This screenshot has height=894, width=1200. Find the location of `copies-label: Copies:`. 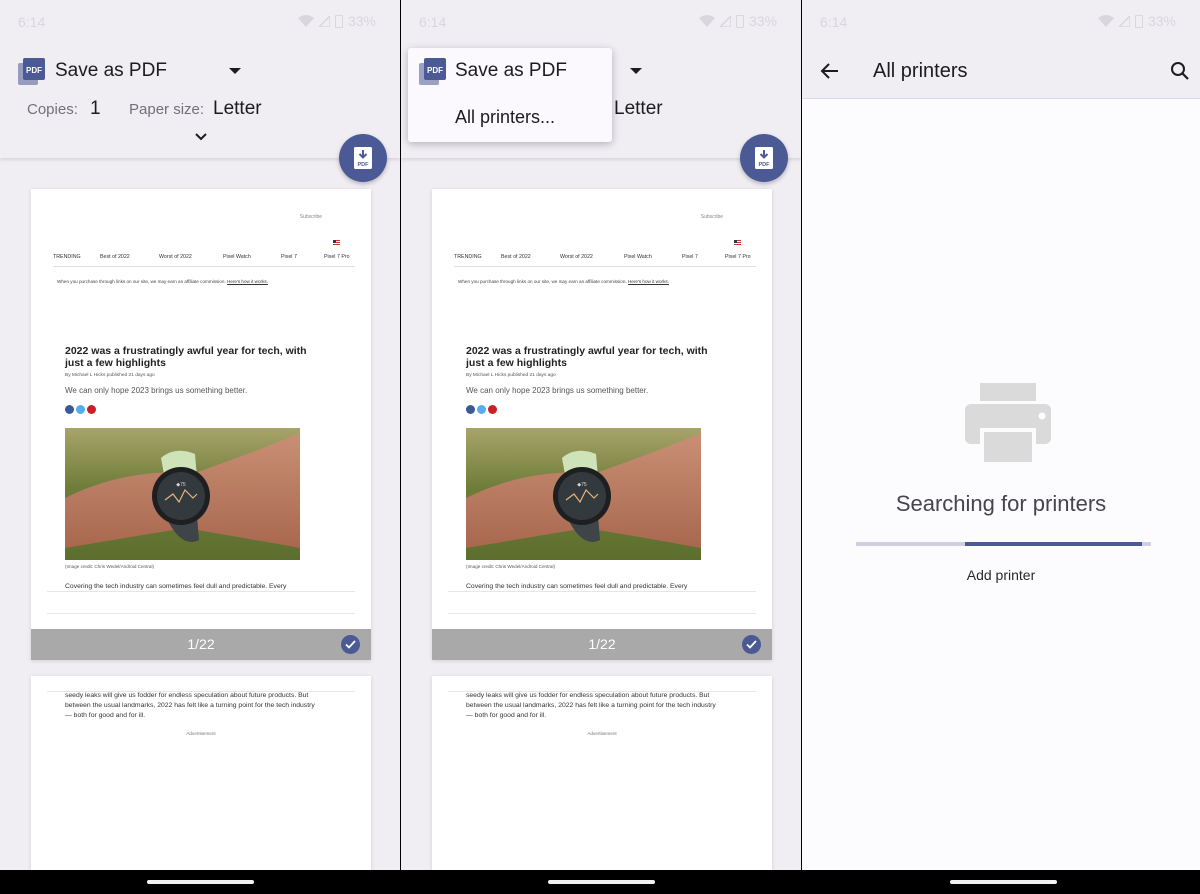

copies-label: Copies: is located at coordinates (52, 109).